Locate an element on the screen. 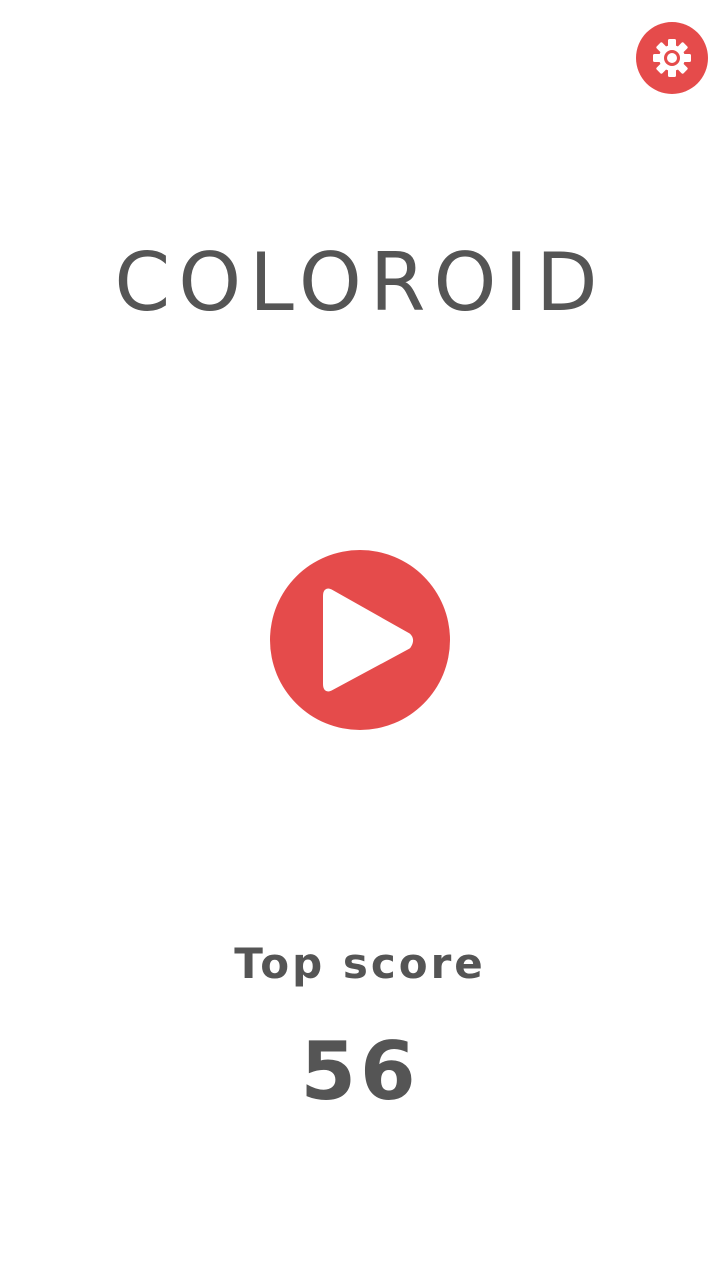 The height and width of the screenshot is (1280, 720). gear-icon is located at coordinates (672, 58).